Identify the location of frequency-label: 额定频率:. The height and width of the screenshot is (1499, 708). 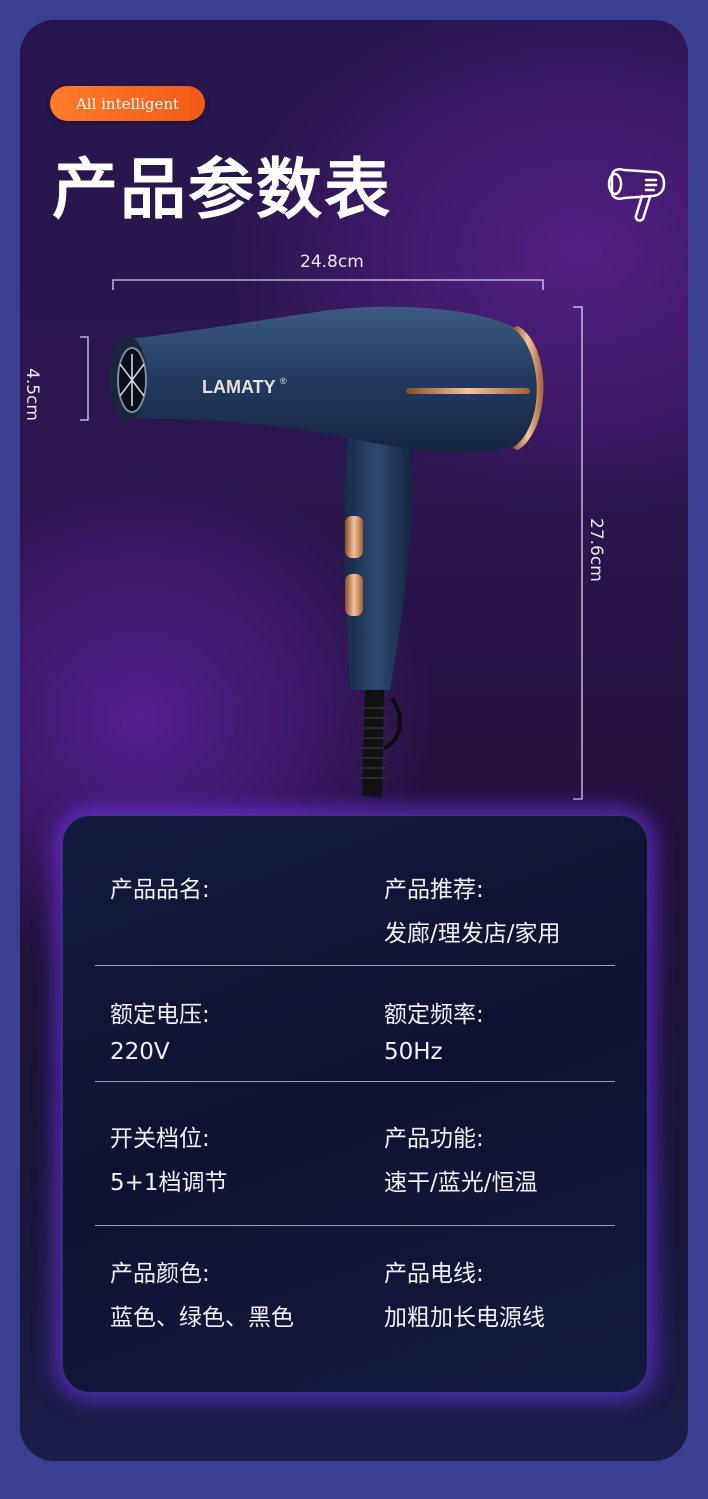
(434, 1015).